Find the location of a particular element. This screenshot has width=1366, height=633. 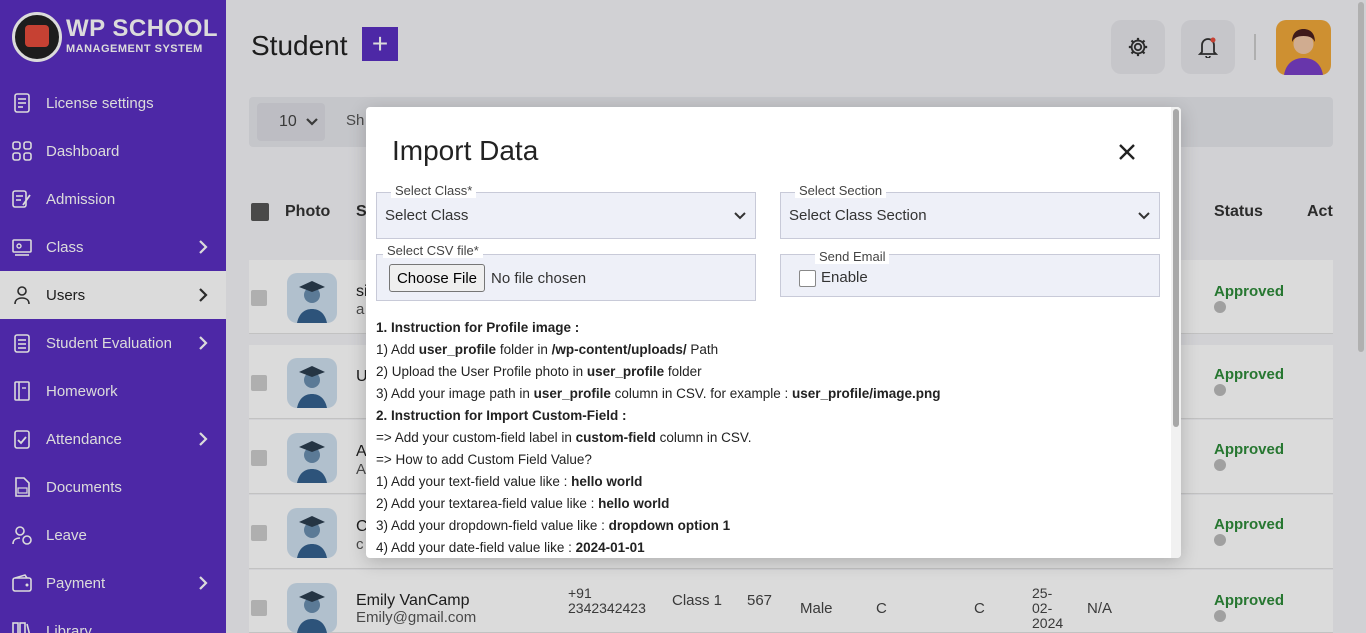

send-email-option: Enable is located at coordinates (844, 277).